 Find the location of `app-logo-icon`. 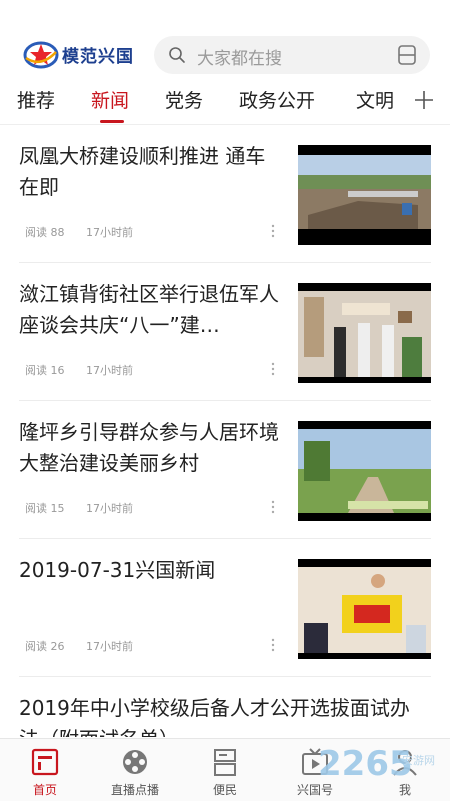

app-logo-icon is located at coordinates (41, 54).